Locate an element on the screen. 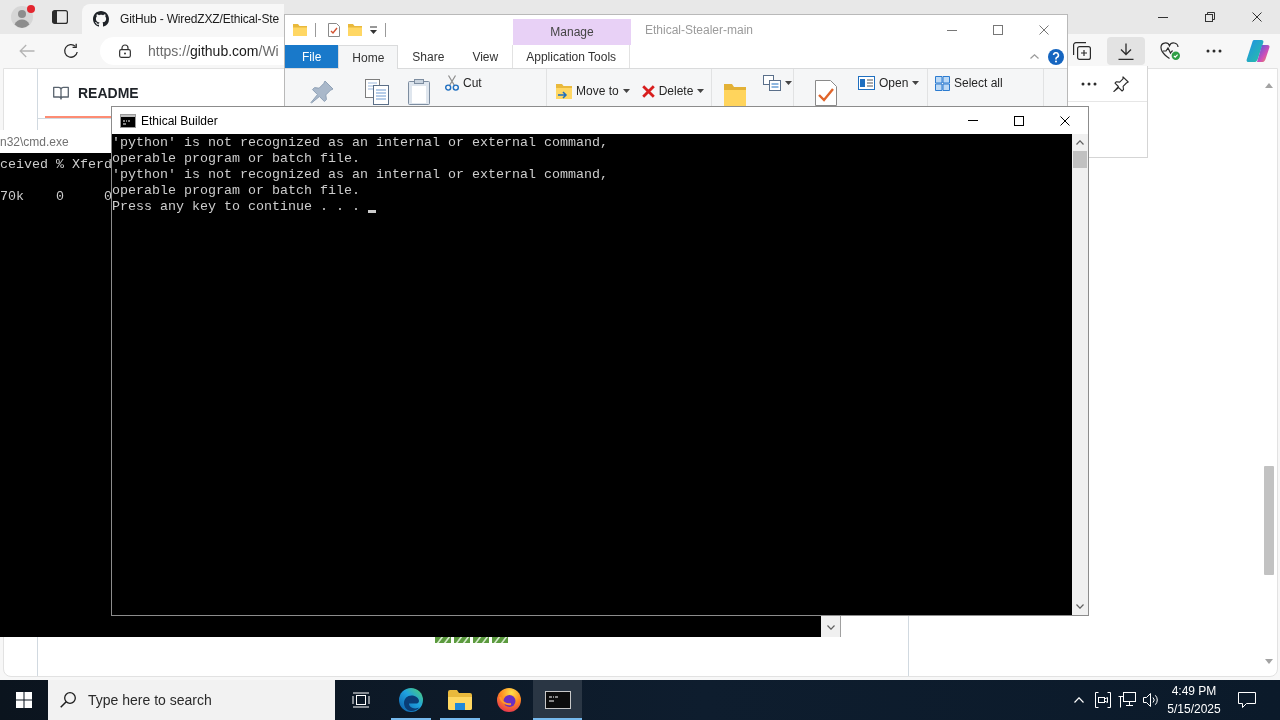 The image size is (1280, 720). terminal-icon is located at coordinates (557, 700).